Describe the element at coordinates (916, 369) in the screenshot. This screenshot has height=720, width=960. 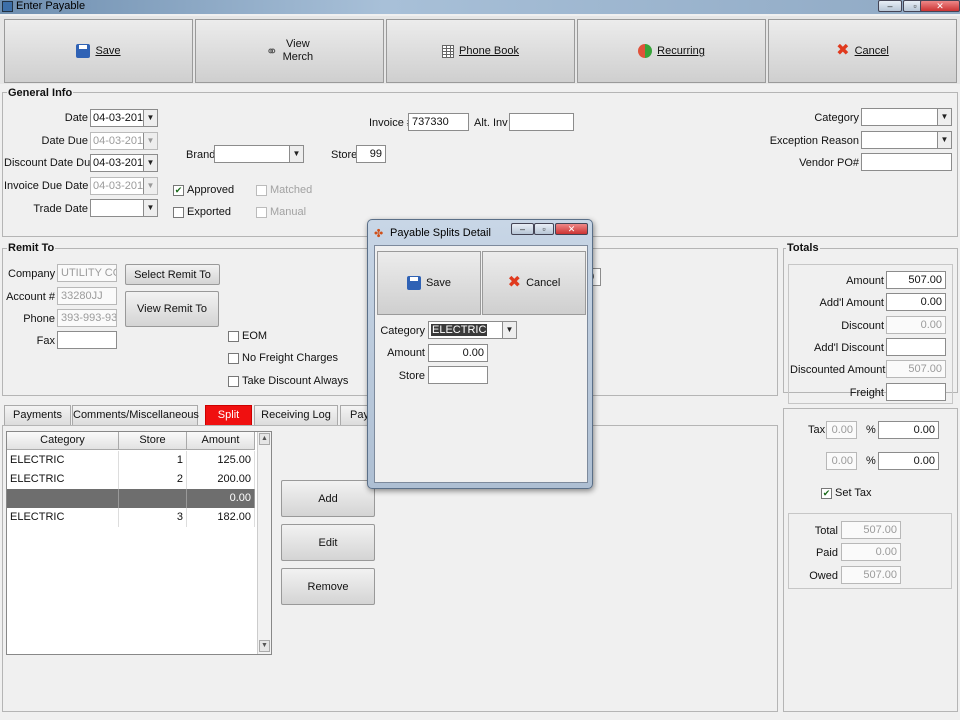
I see `discounted-amount-field: 507.00` at that location.